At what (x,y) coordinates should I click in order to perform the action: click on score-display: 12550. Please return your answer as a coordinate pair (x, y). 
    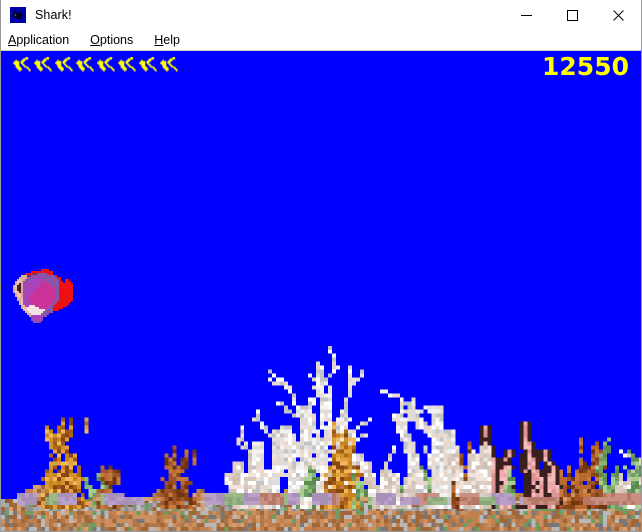
    Looking at the image, I should click on (585, 66).